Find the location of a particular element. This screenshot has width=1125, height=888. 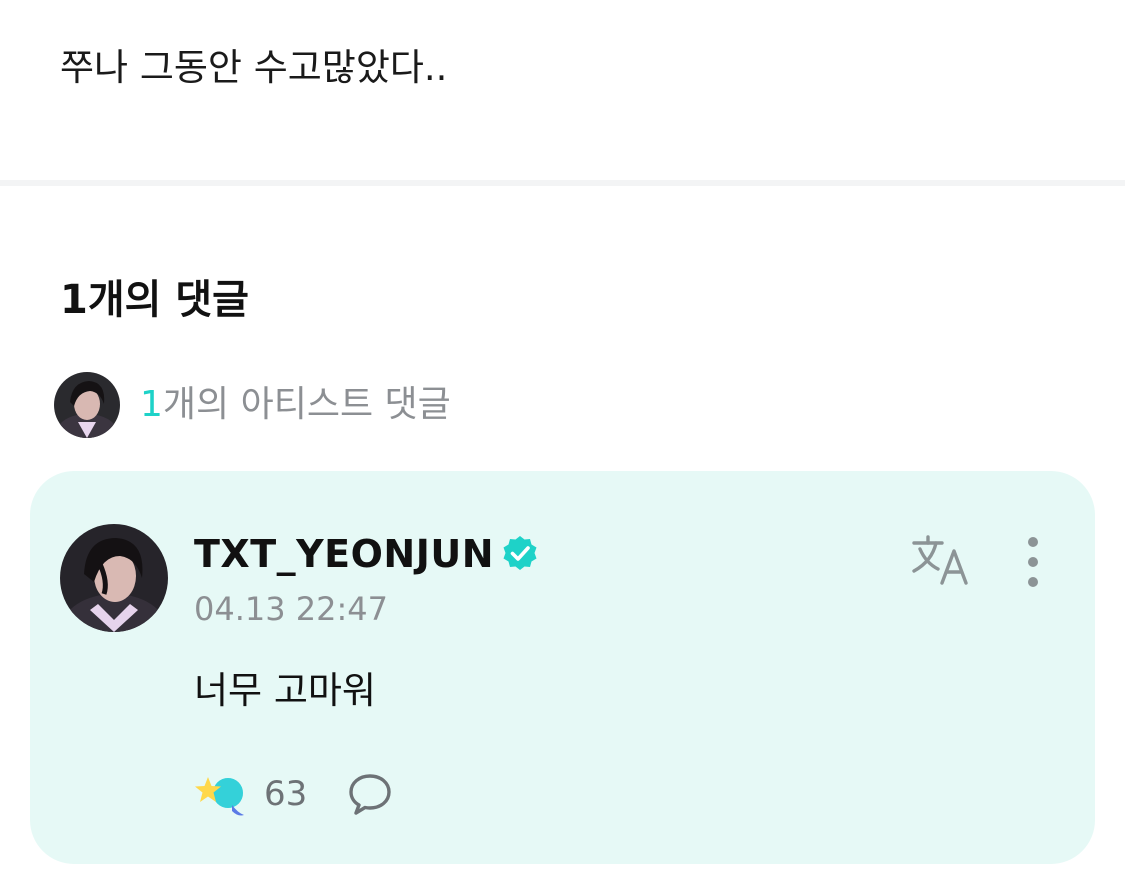

like-count: 63 is located at coordinates (286, 794).